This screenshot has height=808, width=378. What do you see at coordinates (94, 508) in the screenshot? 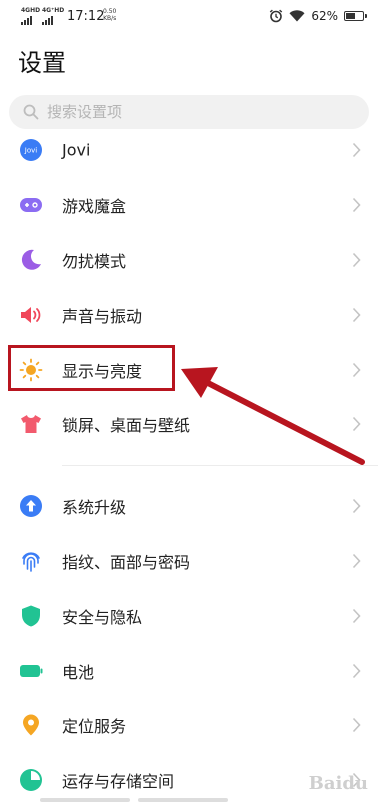
I see `settings-item-label: 系统升级` at bounding box center [94, 508].